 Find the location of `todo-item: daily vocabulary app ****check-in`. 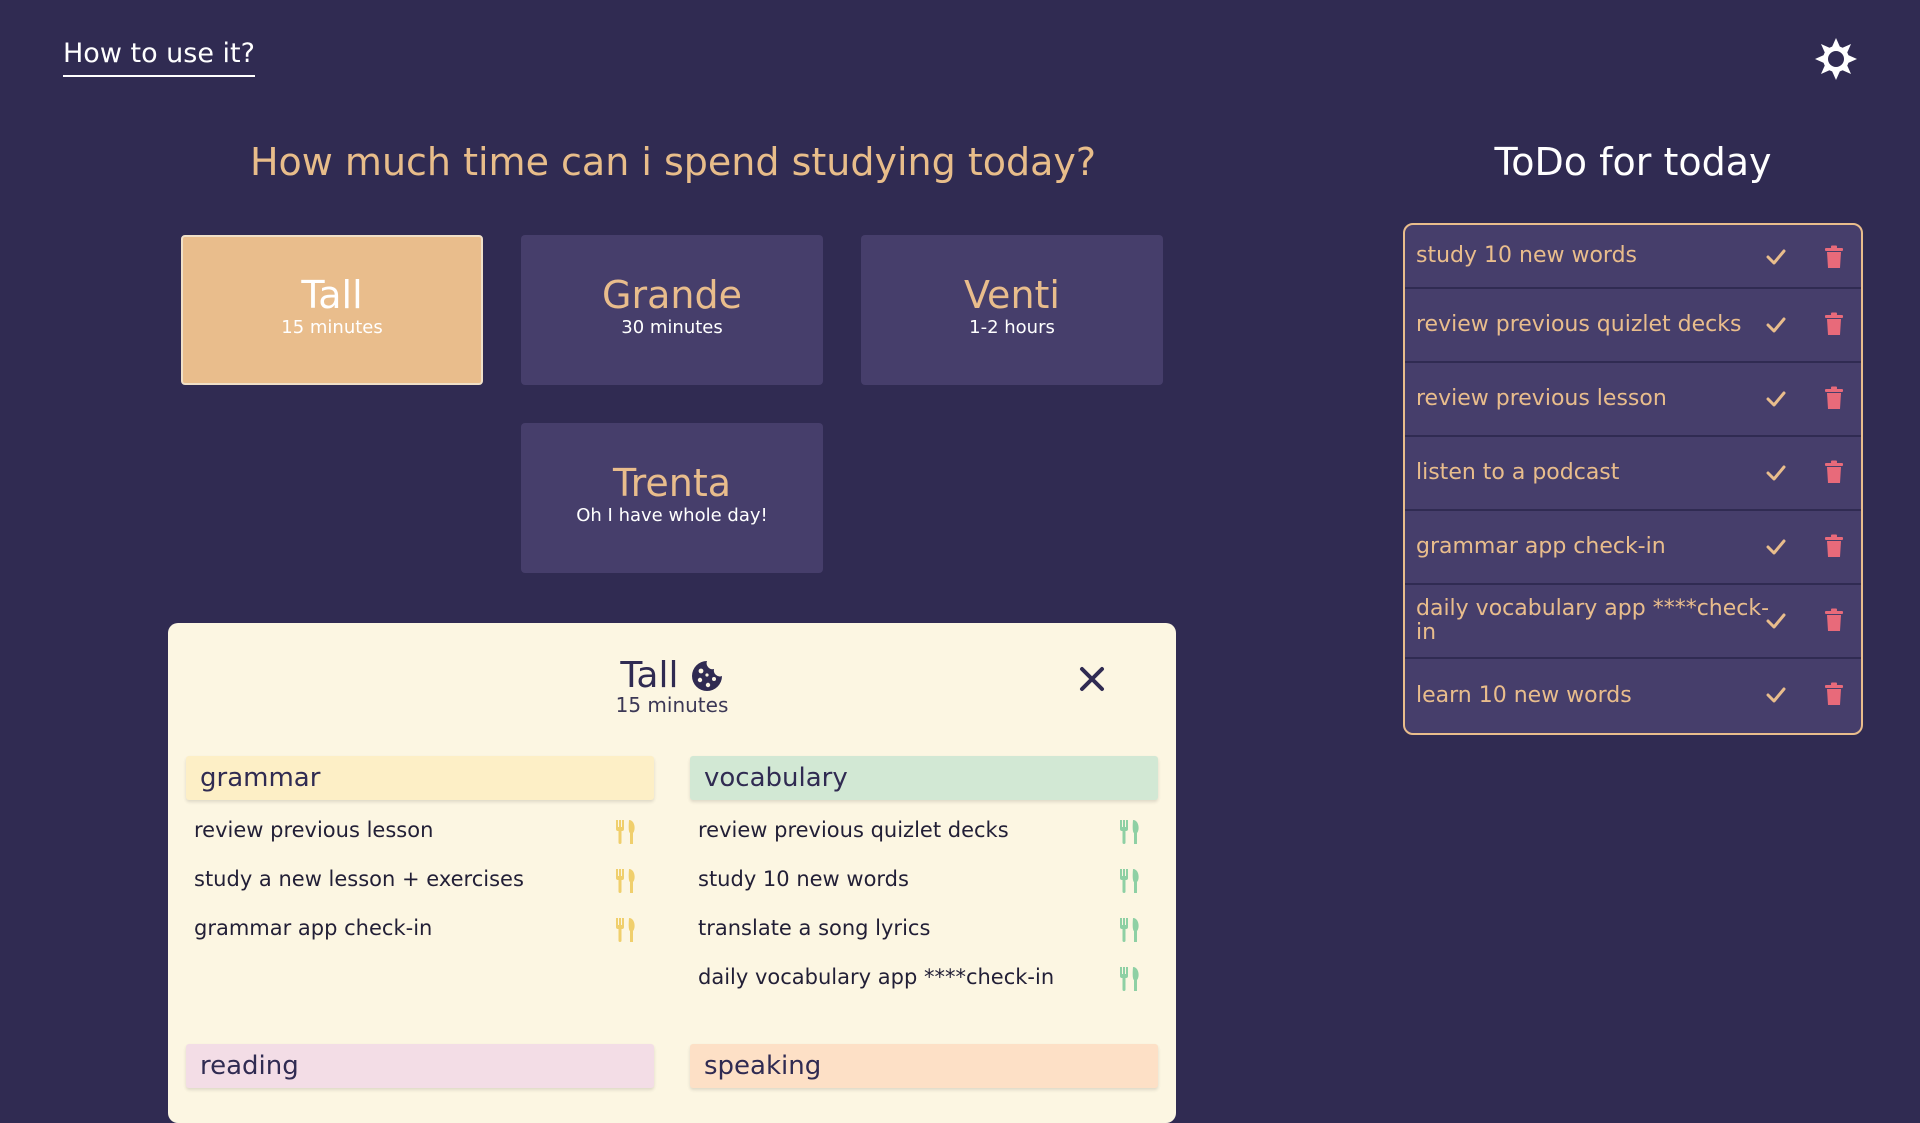

todo-item: daily vocabulary app ****check-in is located at coordinates (1633, 622).